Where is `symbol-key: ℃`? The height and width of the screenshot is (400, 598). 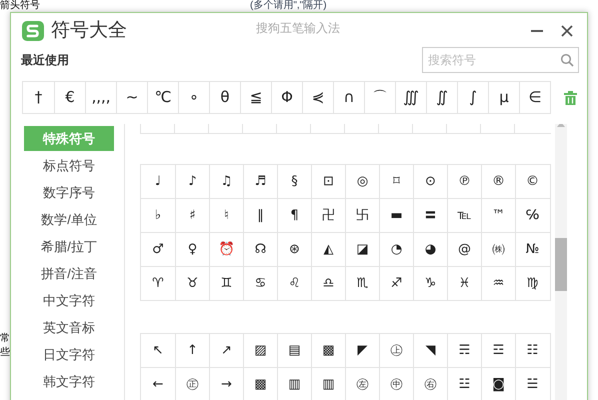 symbol-key: ℃ is located at coordinates (162, 97).